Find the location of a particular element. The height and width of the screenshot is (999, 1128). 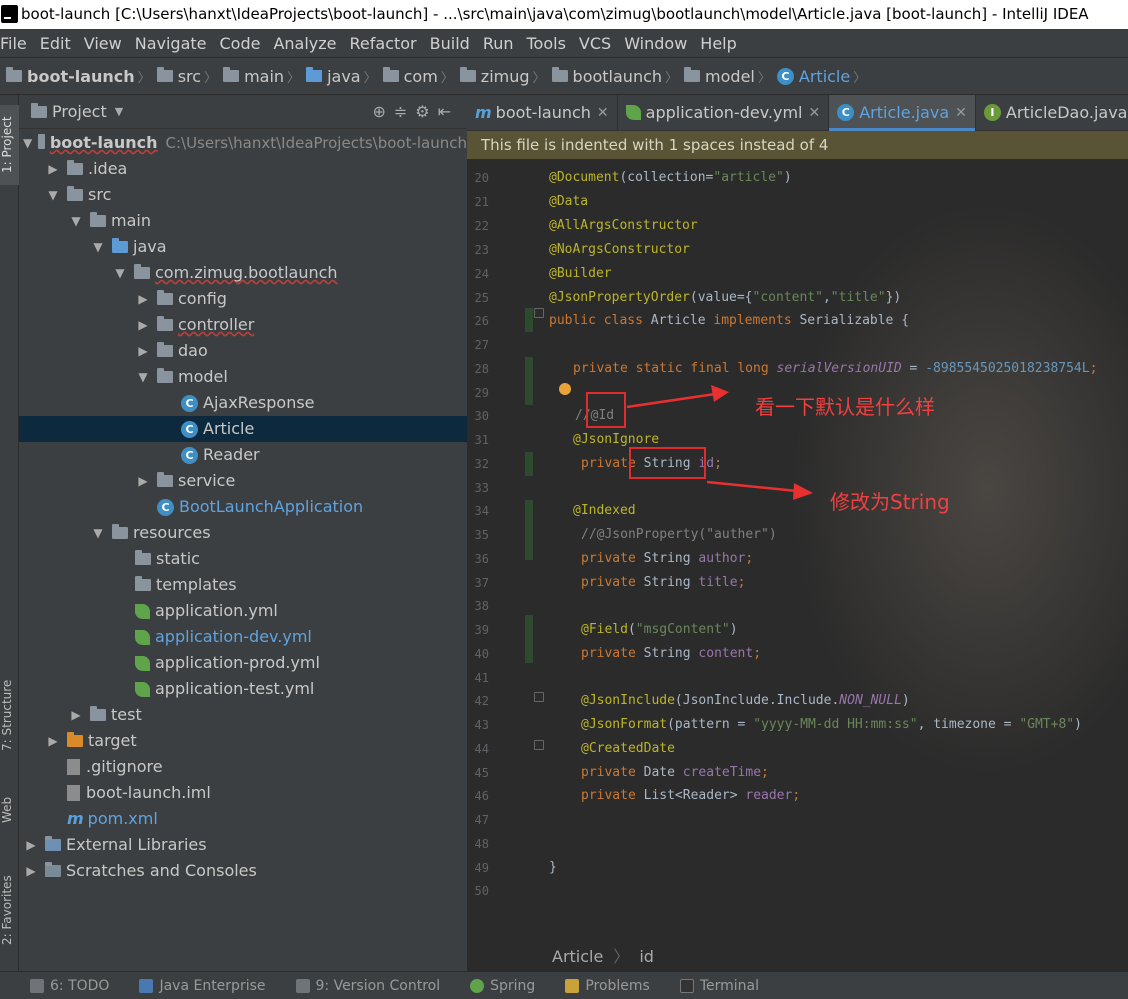

tree-item-application-prod-yml: application-prod.yml is located at coordinates (243, 663).